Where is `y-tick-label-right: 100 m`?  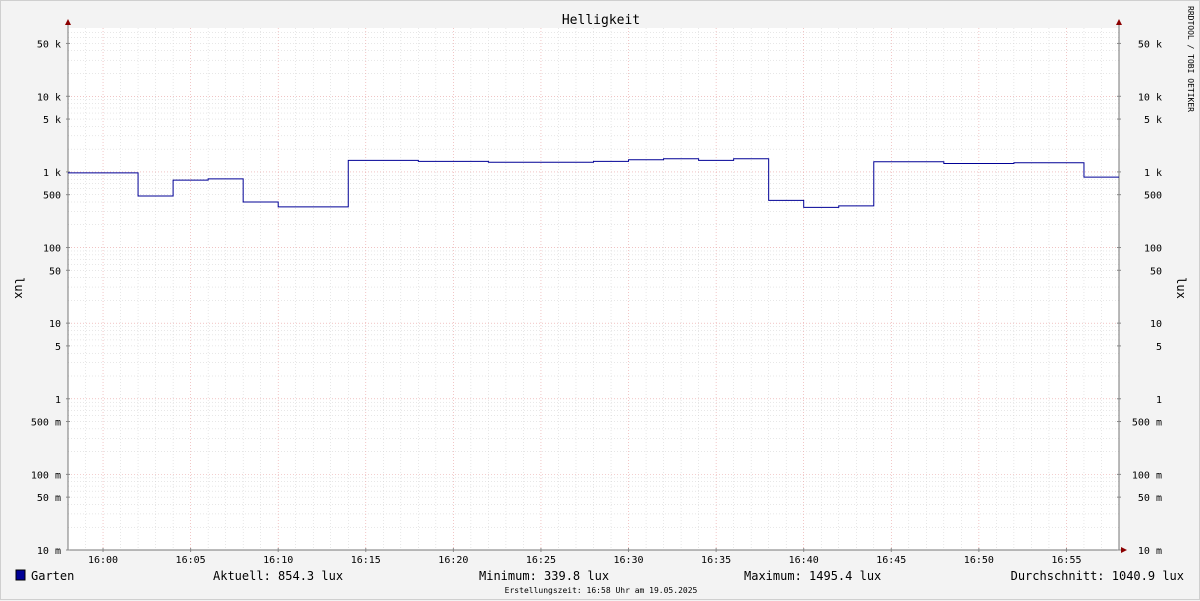
y-tick-label-right: 100 m is located at coordinates (1147, 475).